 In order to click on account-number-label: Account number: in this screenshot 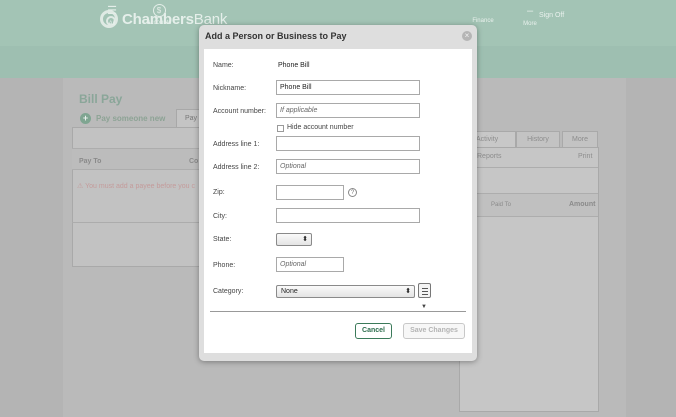, I will do `click(239, 111)`.